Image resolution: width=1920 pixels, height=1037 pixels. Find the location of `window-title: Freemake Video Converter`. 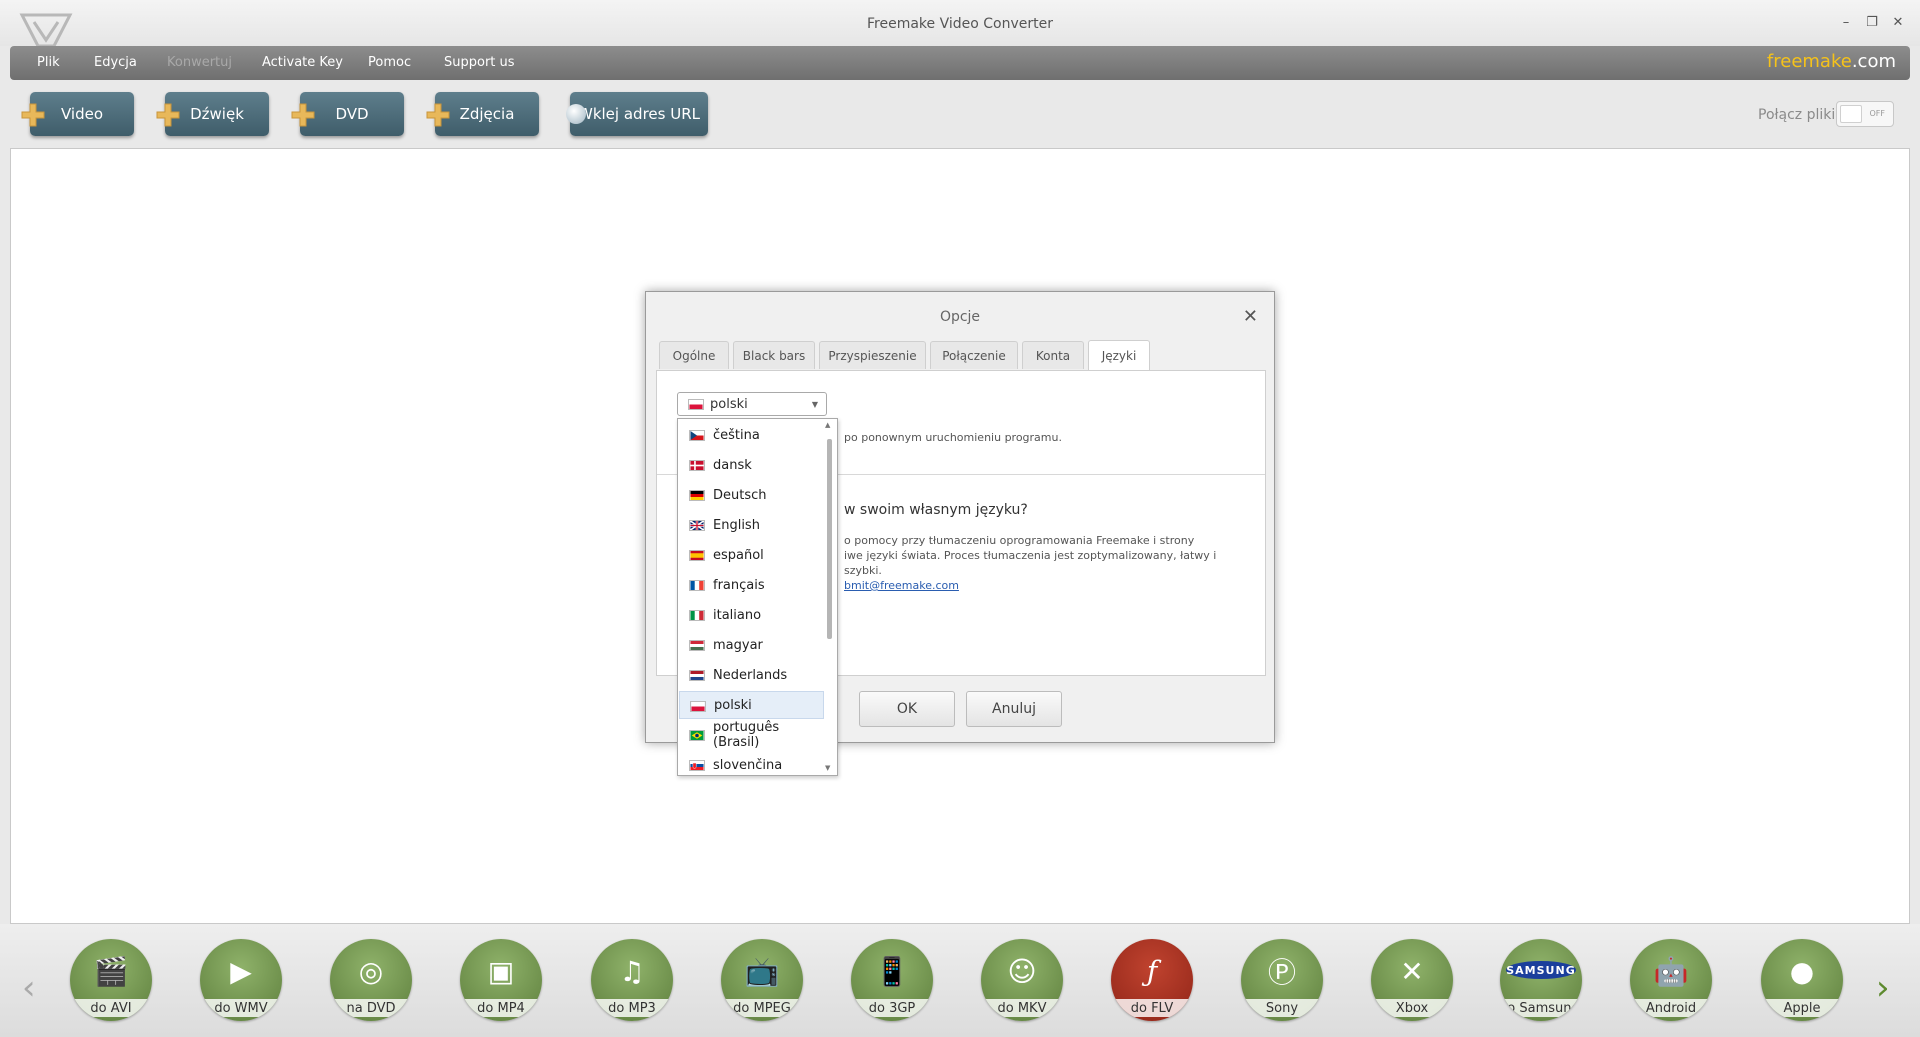

window-title: Freemake Video Converter is located at coordinates (960, 24).